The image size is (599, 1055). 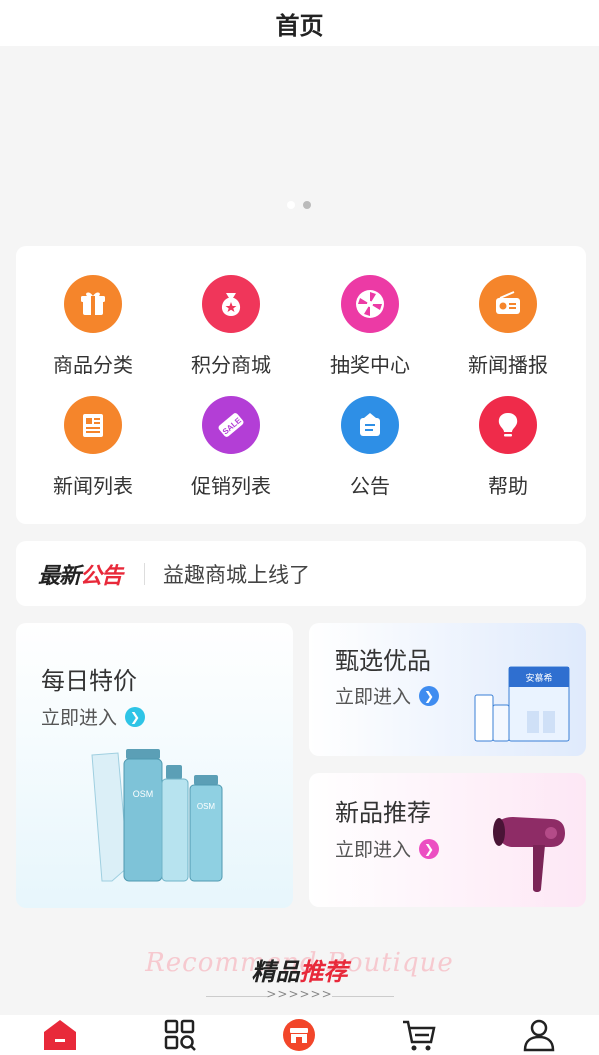 What do you see at coordinates (80, 576) in the screenshot?
I see `notice-tag: 最新公告` at bounding box center [80, 576].